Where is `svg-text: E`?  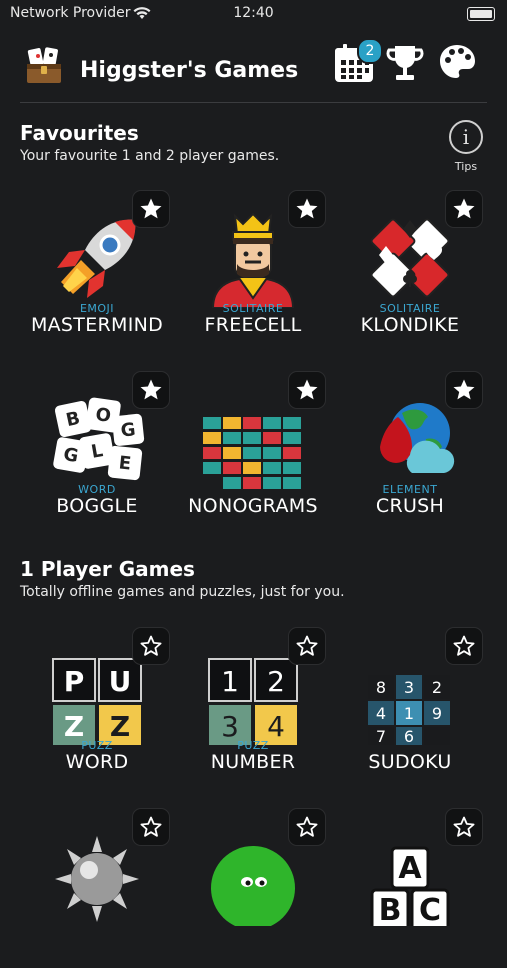
svg-text: E is located at coordinates (125, 463).